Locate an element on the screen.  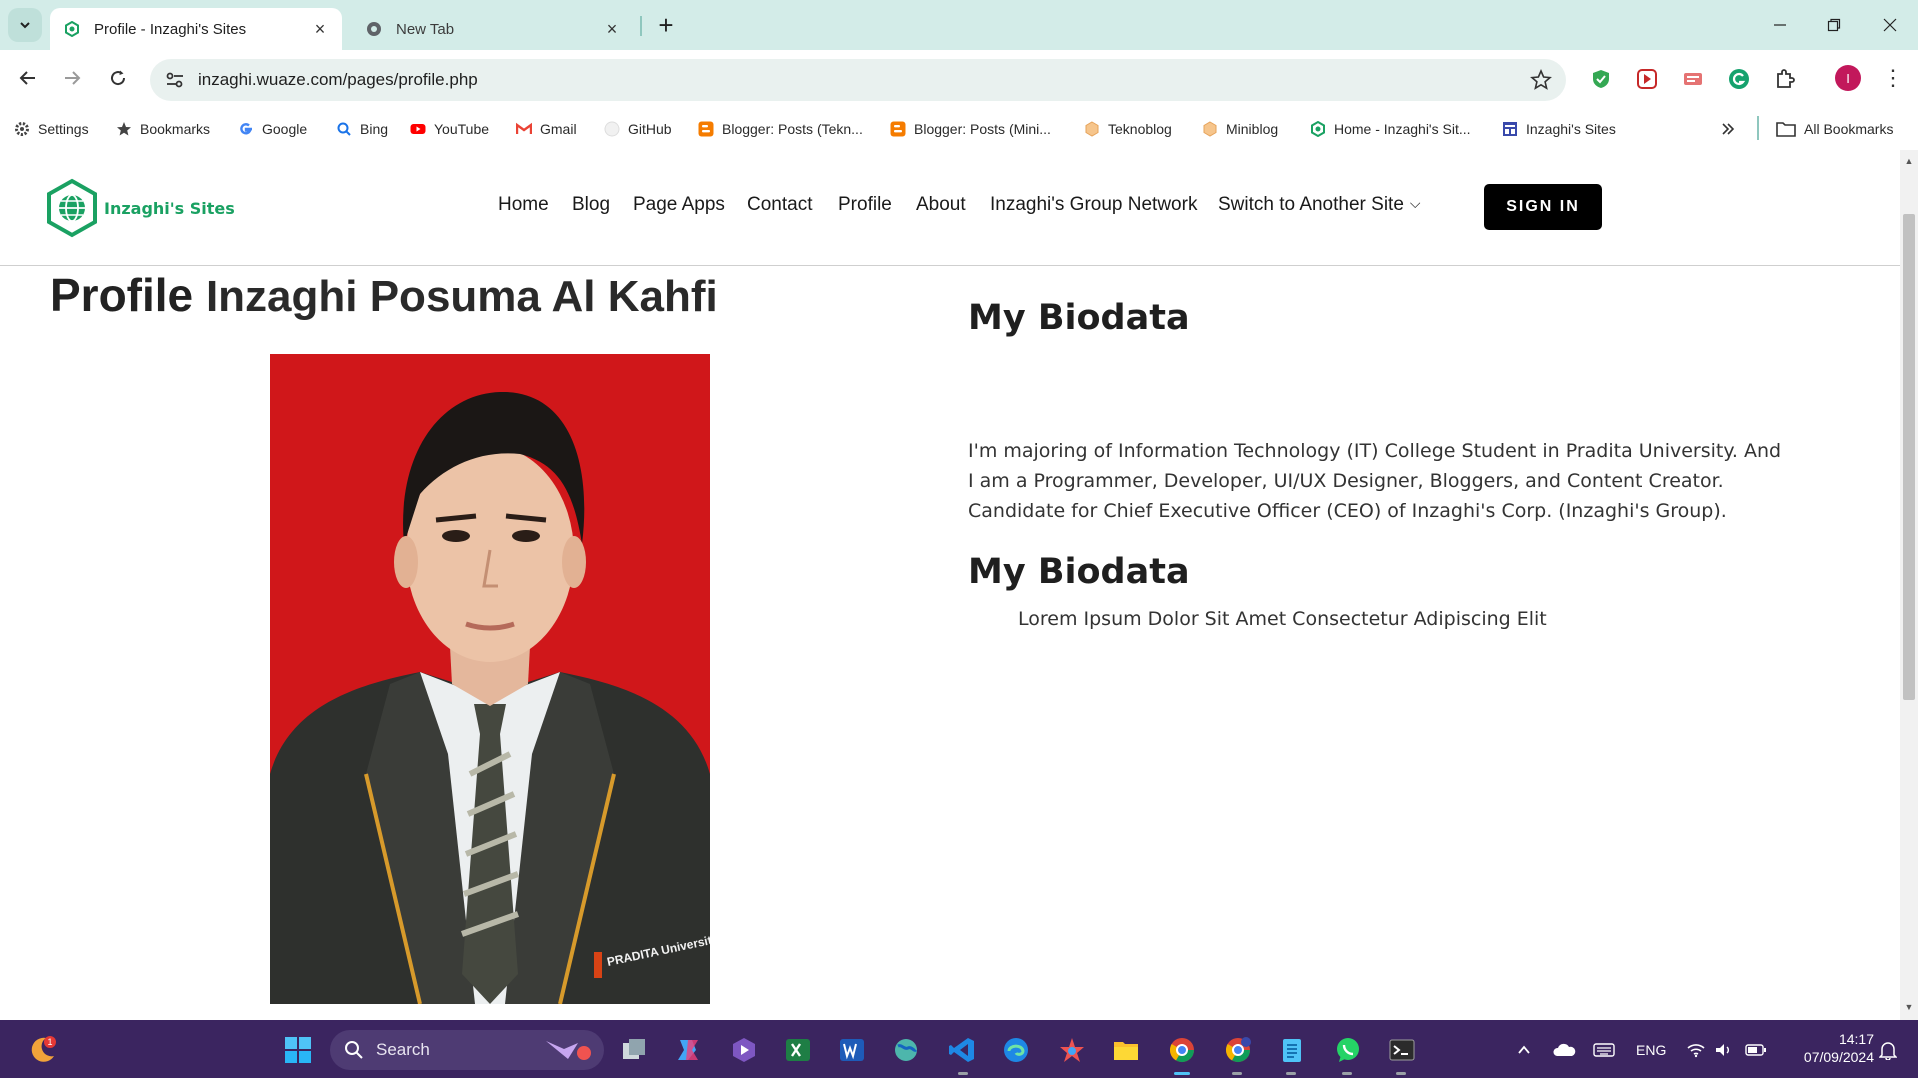
bookmark-inzaghi-sites: Inzaghi's Sites is located at coordinates (1559, 129).